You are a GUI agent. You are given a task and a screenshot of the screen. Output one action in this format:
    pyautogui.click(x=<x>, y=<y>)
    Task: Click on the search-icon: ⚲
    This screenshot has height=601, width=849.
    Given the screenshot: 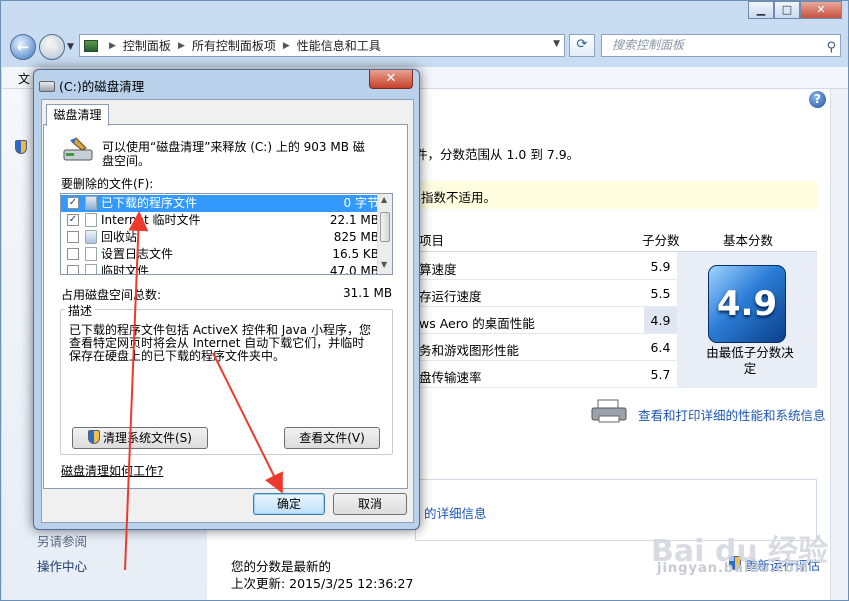 What is the action you would take?
    pyautogui.click(x=831, y=47)
    